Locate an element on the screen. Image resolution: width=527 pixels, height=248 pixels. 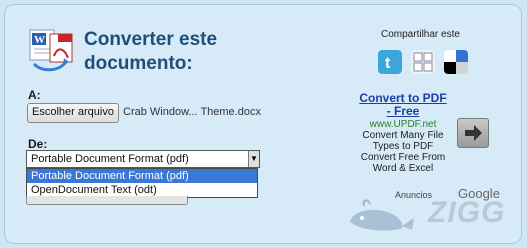
format-label: De: is located at coordinates (38, 144).